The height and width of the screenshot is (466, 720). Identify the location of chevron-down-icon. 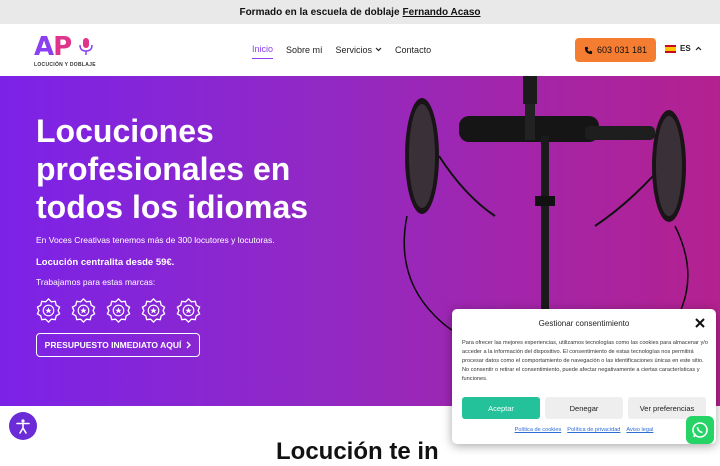
(378, 49).